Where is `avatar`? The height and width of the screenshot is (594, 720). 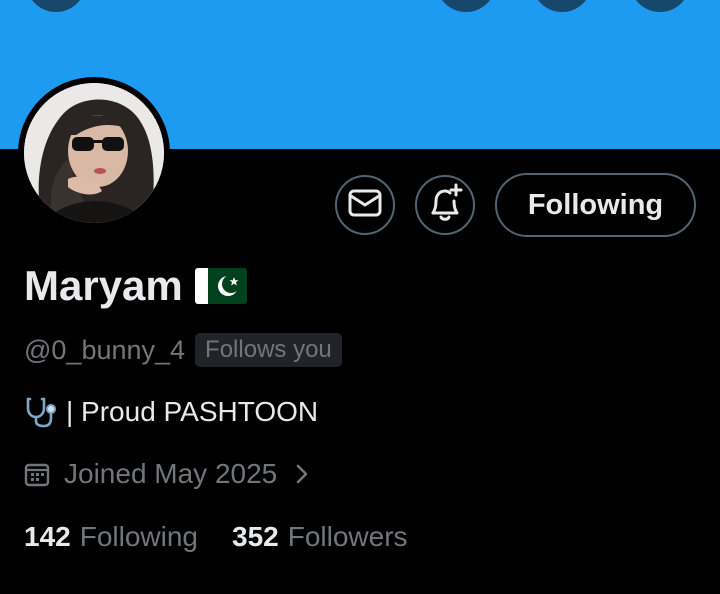 avatar is located at coordinates (94, 153).